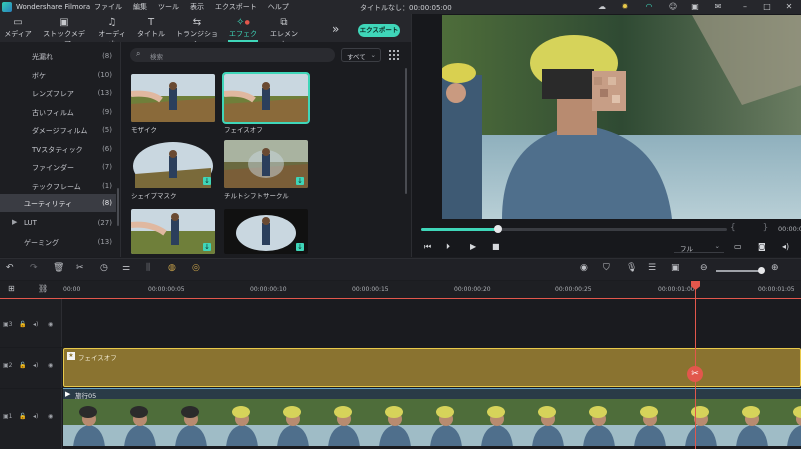 Image resolution: width=801 pixels, height=449 pixels. What do you see at coordinates (695, 7) in the screenshot?
I see `save-icon: ▣` at bounding box center [695, 7].